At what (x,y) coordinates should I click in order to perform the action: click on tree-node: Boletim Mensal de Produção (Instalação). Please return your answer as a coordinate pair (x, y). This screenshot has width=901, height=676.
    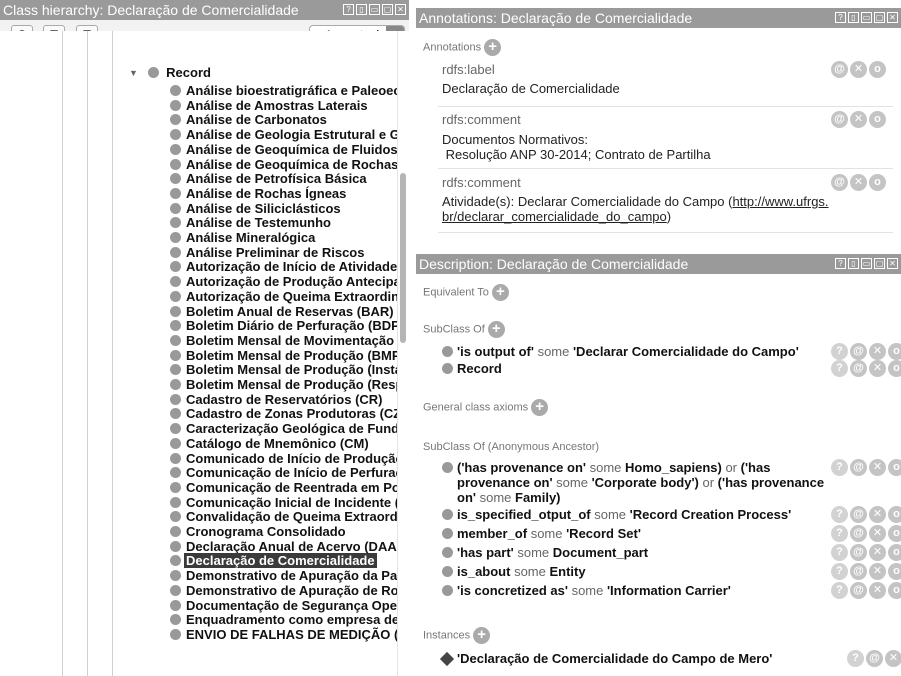
    Looking at the image, I should click on (282, 369).